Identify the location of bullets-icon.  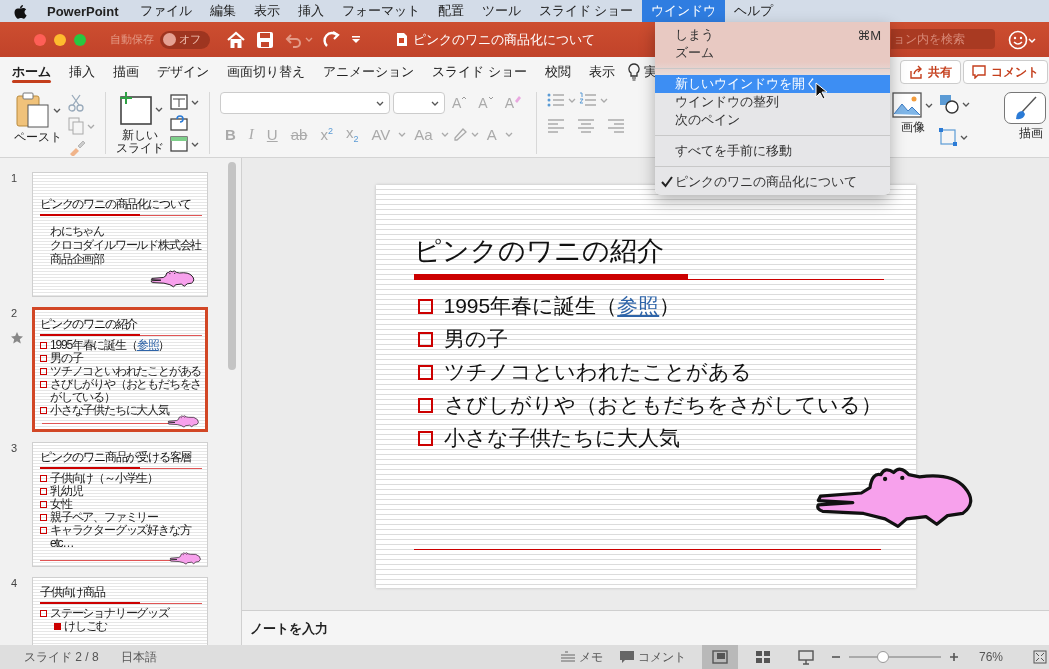
(556, 100).